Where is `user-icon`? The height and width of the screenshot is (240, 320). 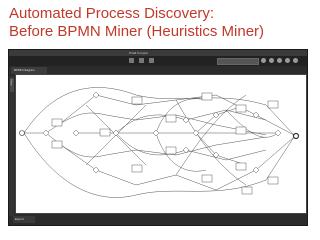 user-icon is located at coordinates (287, 60).